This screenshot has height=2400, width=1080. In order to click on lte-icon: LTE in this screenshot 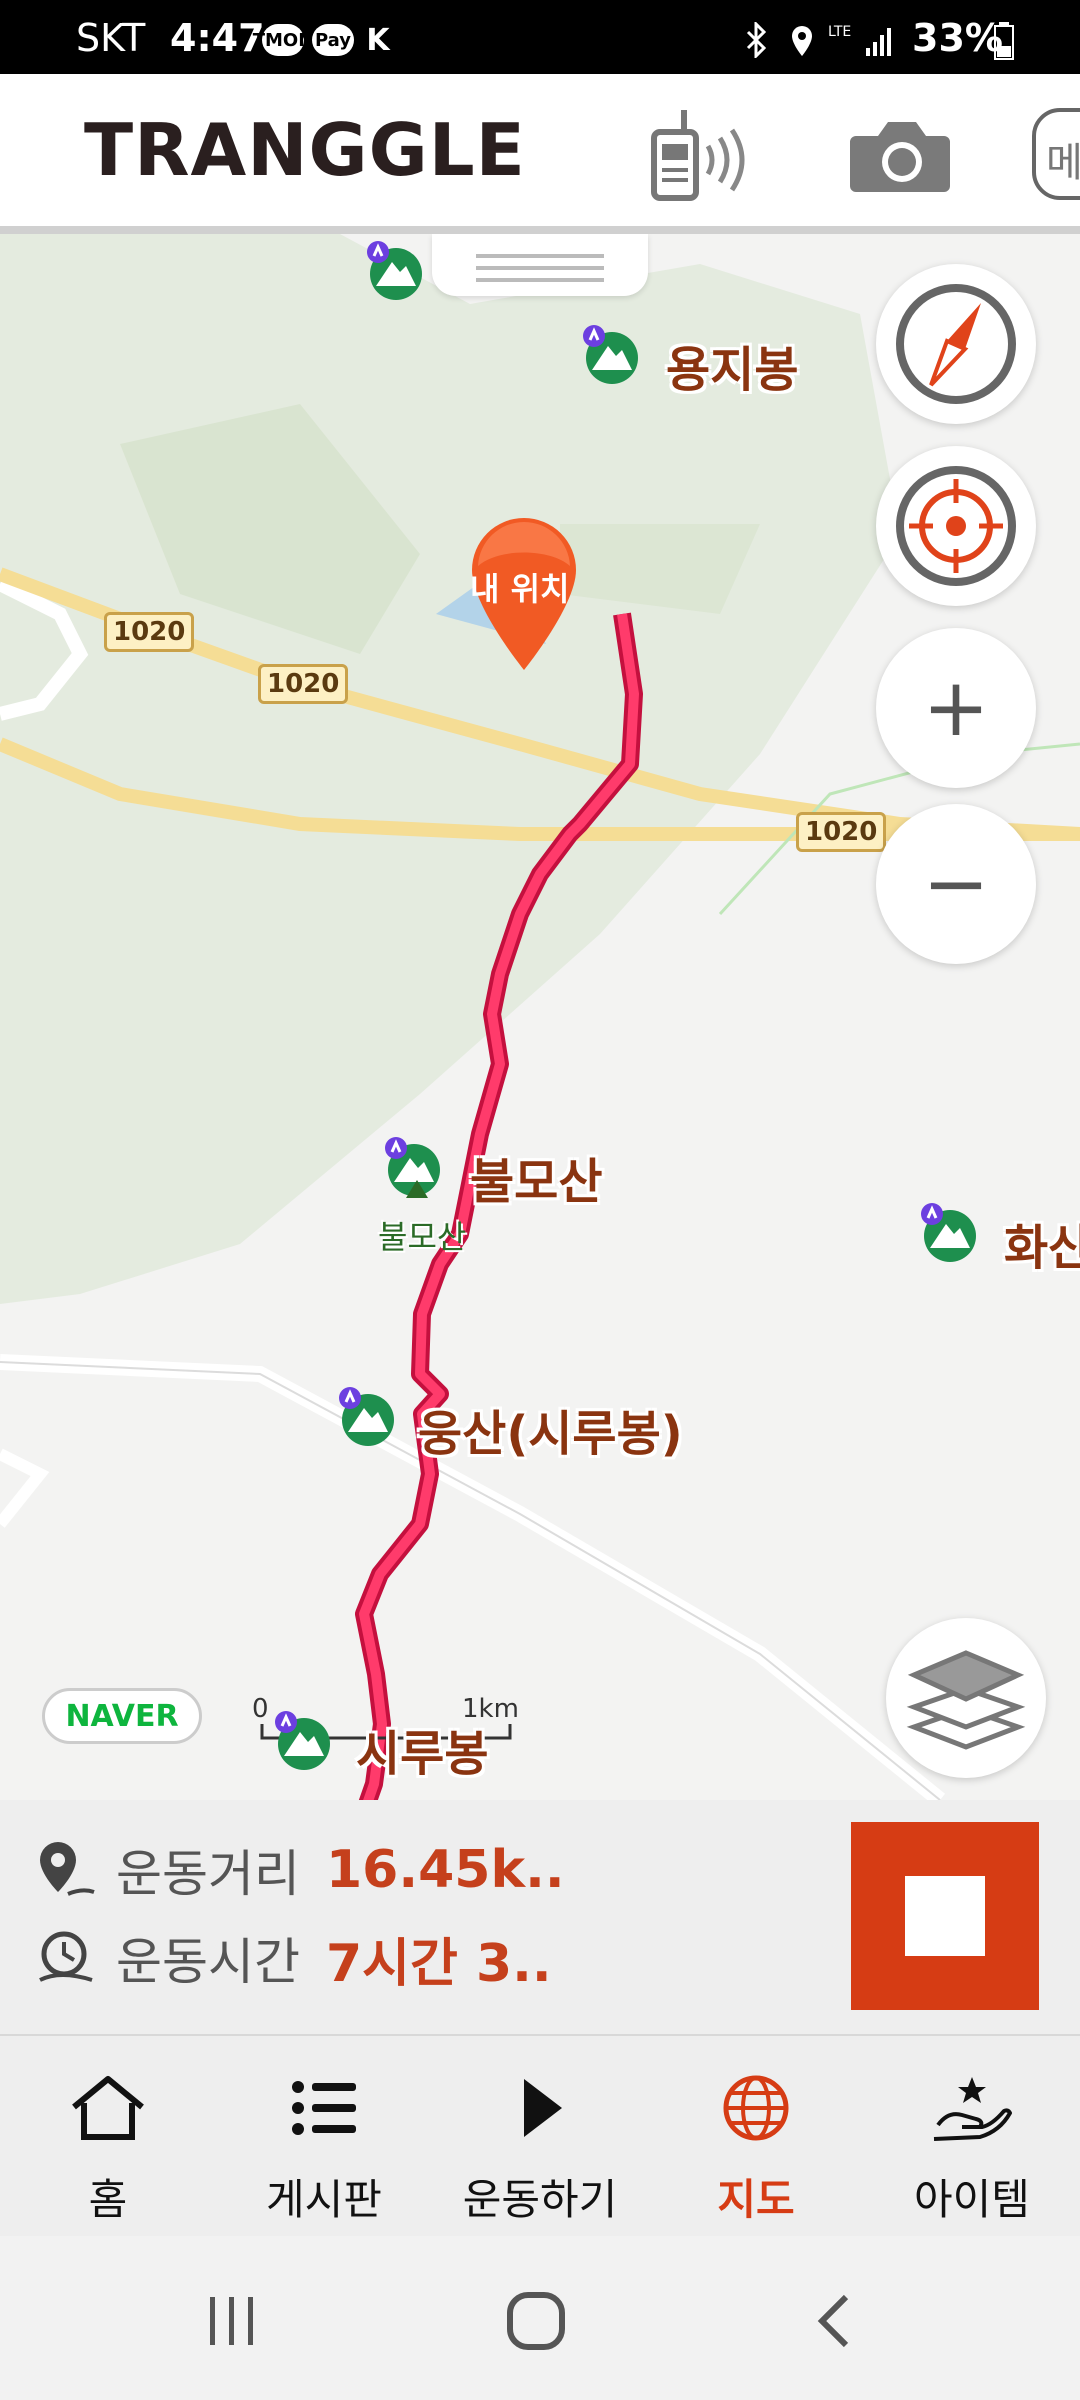, I will do `click(839, 32)`.